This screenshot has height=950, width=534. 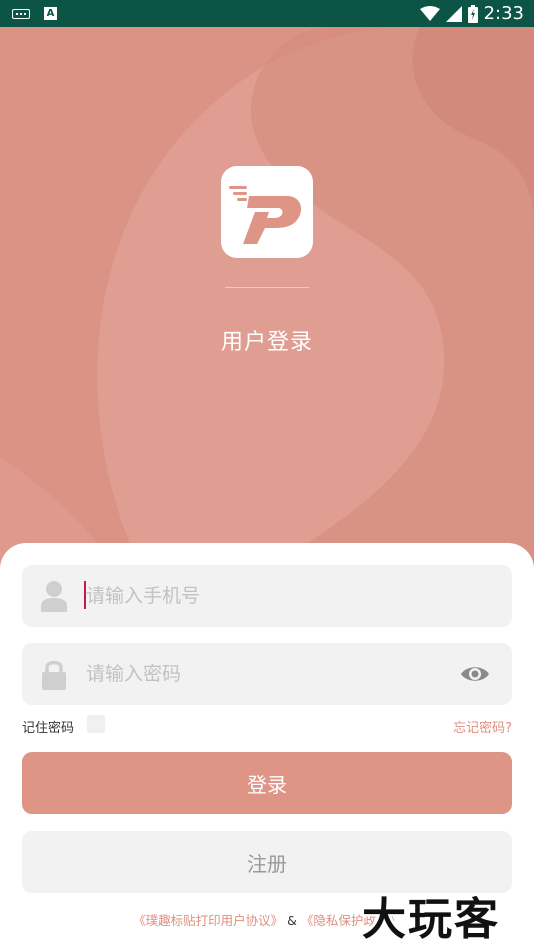 I want to click on status-time: 2:33, so click(x=503, y=13).